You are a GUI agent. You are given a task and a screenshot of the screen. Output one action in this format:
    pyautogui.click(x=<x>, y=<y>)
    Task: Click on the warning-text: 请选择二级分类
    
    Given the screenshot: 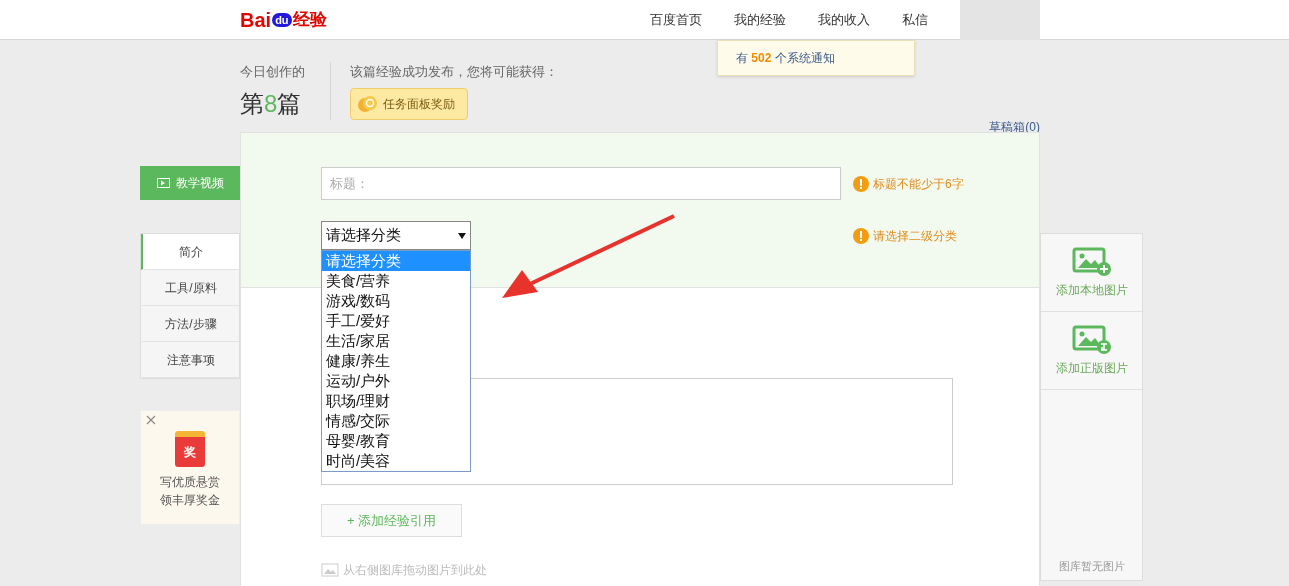 What is the action you would take?
    pyautogui.click(x=915, y=236)
    